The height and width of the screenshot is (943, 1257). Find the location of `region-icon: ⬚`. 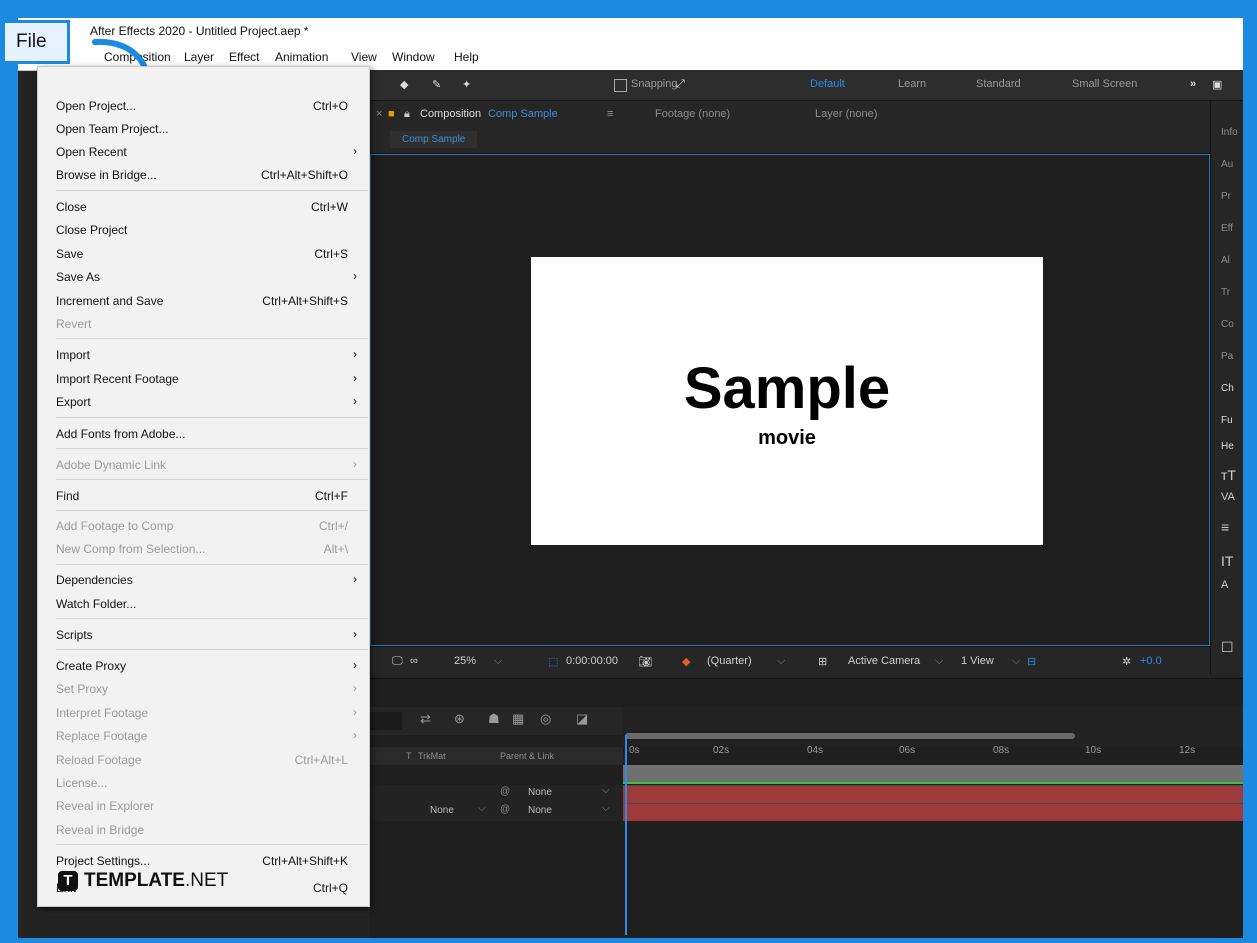

region-icon: ⬚ is located at coordinates (553, 661).